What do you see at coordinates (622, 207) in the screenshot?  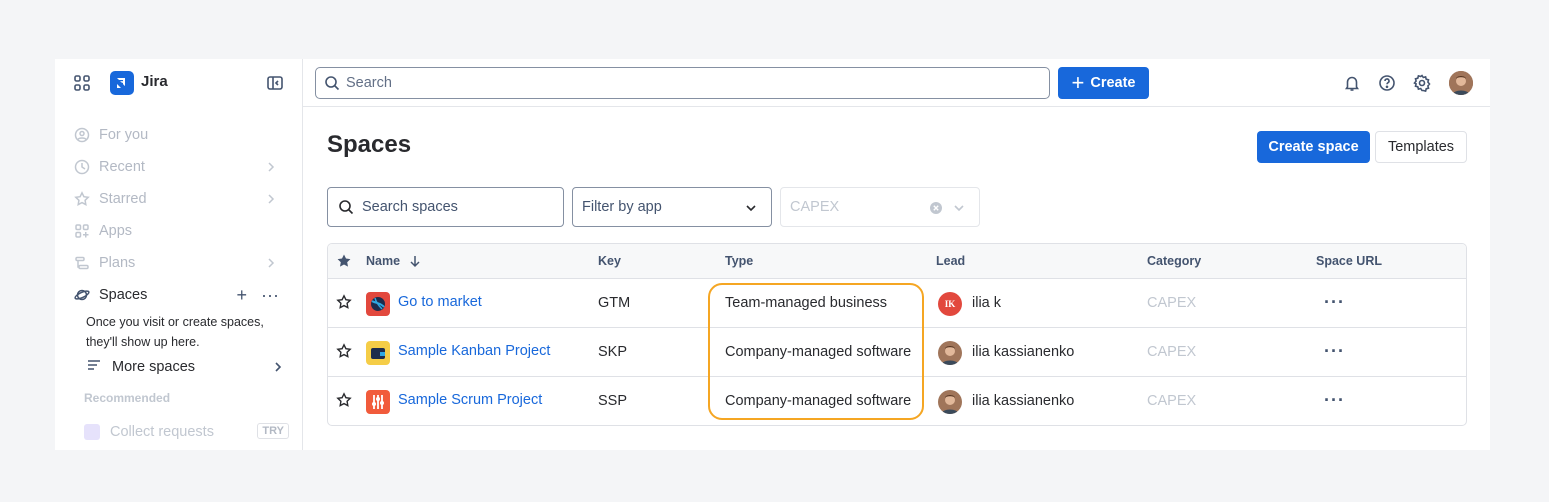 I see `filter-by-app-label: Filter by app` at bounding box center [622, 207].